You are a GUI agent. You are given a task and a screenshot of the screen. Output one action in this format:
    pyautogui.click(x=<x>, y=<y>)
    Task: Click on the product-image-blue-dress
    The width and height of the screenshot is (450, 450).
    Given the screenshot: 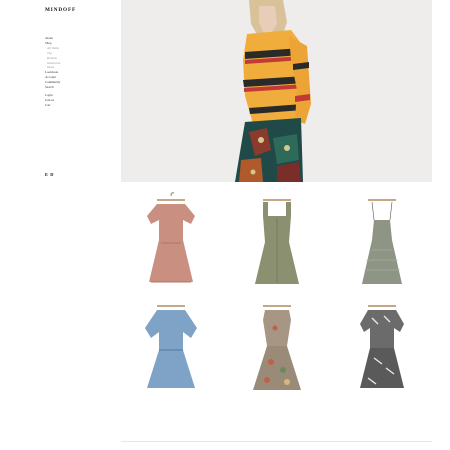 What is the action you would take?
    pyautogui.click(x=171, y=346)
    